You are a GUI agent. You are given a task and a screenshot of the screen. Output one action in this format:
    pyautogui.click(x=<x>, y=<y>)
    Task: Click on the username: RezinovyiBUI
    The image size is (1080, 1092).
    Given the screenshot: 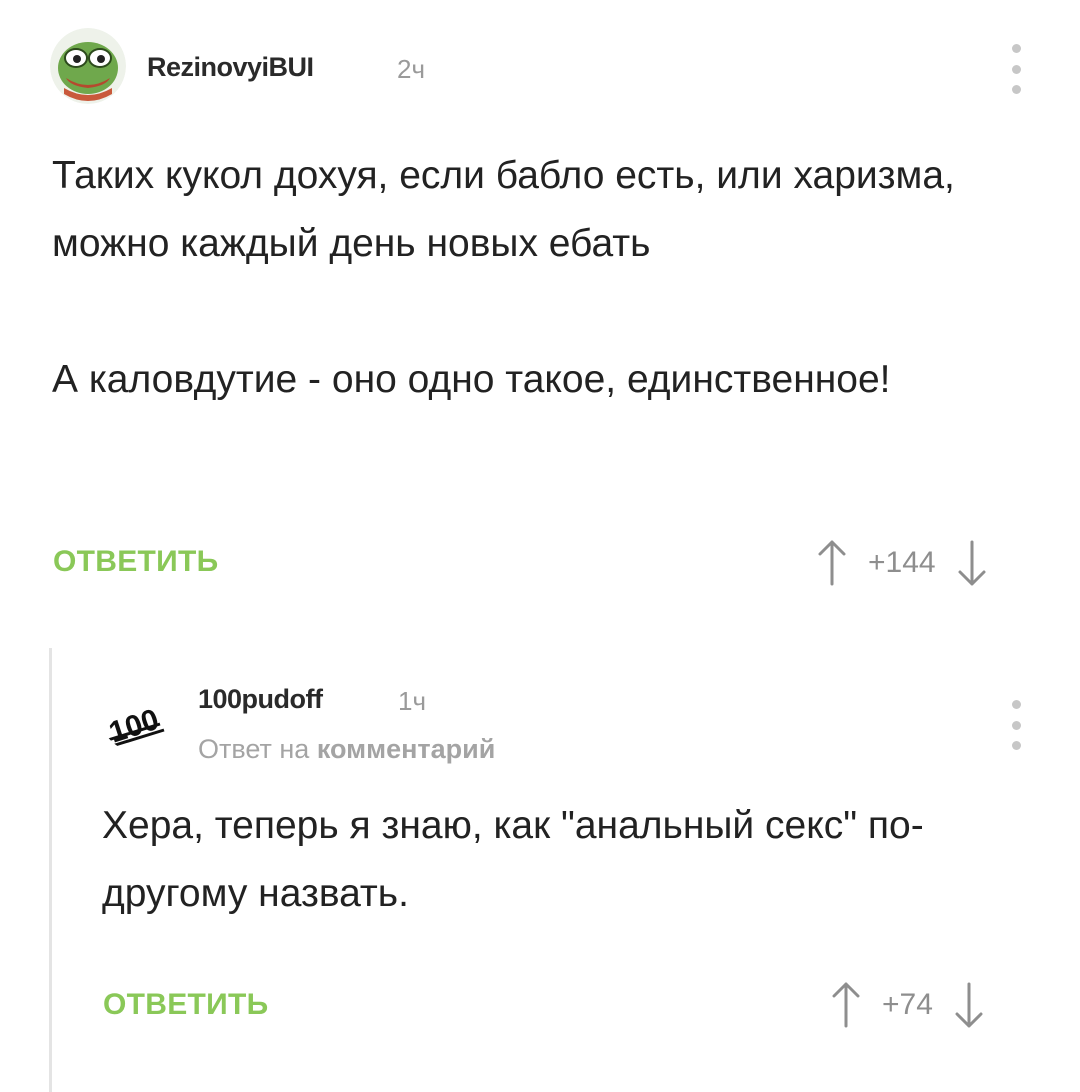 What is the action you would take?
    pyautogui.click(x=230, y=67)
    